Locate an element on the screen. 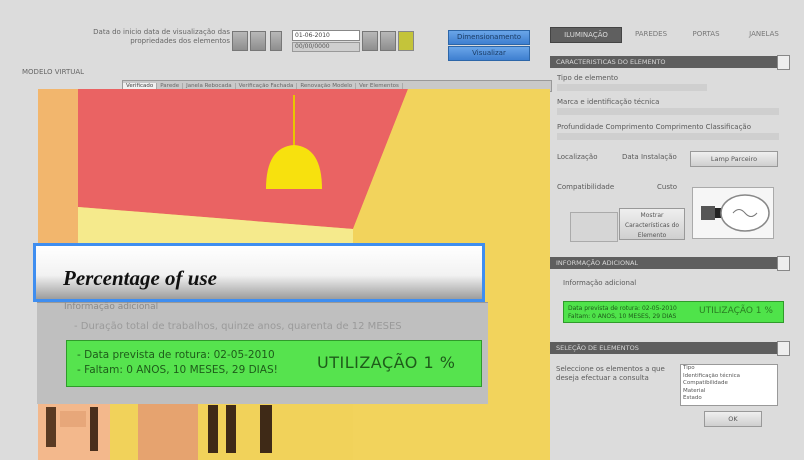  lamp-partner-button: Lamp Parceiro is located at coordinates (734, 159).